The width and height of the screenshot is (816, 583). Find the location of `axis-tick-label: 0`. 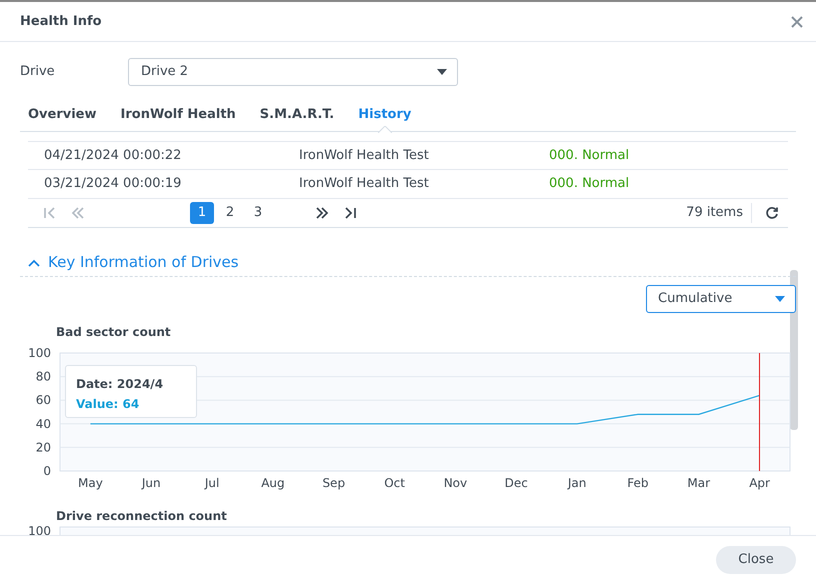

axis-tick-label: 0 is located at coordinates (47, 471).